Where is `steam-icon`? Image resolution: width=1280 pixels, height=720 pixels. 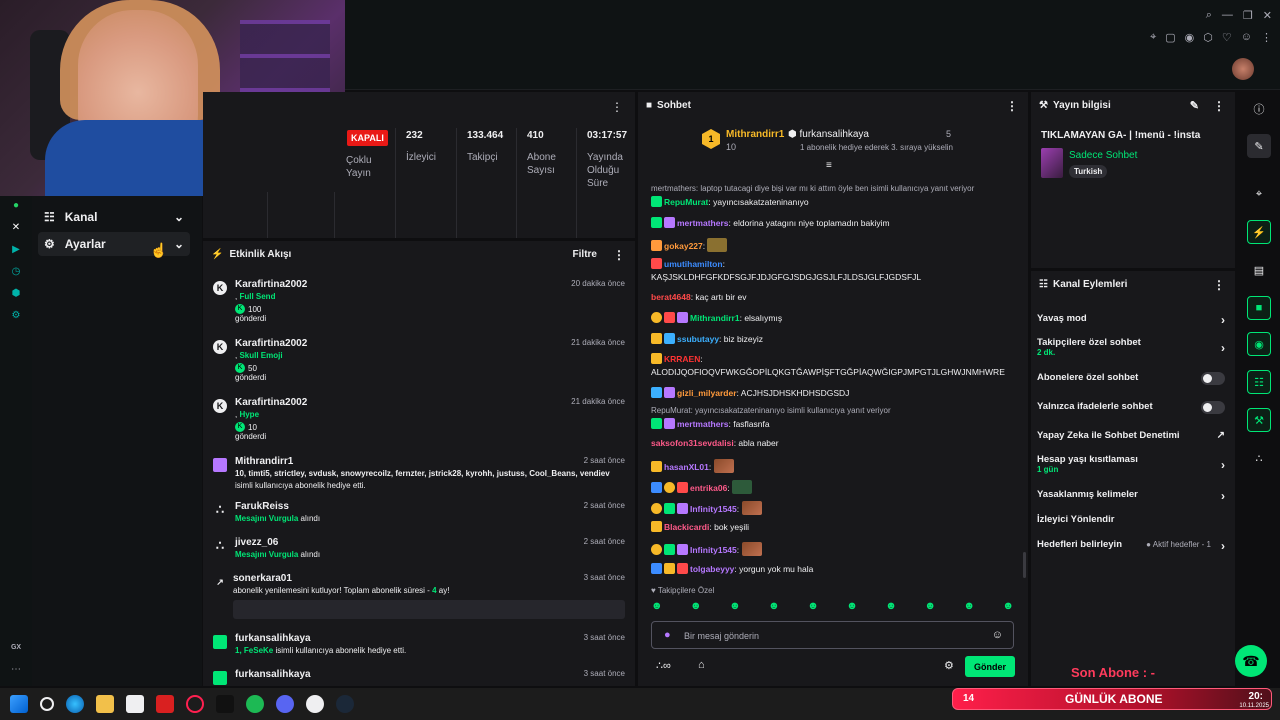 steam-icon is located at coordinates (345, 704).